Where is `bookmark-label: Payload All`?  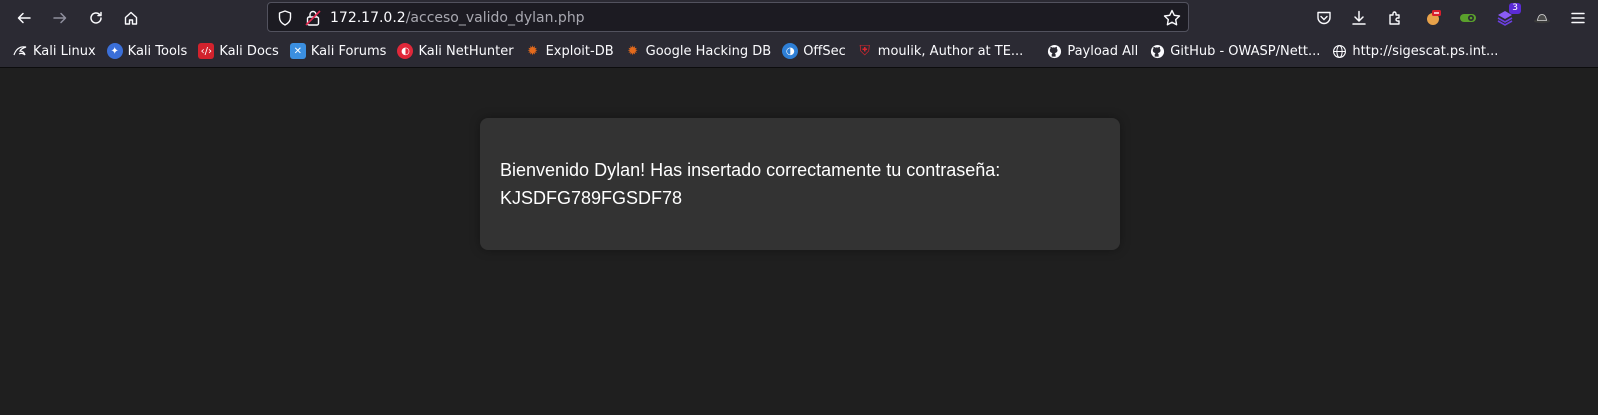 bookmark-label: Payload All is located at coordinates (1103, 51).